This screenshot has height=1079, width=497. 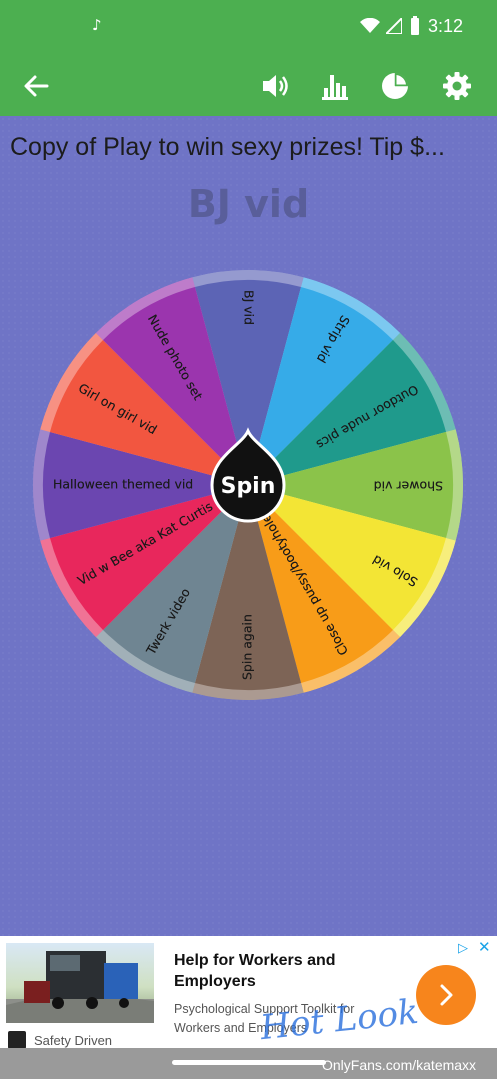 I want to click on wifi-icon, so click(x=370, y=28).